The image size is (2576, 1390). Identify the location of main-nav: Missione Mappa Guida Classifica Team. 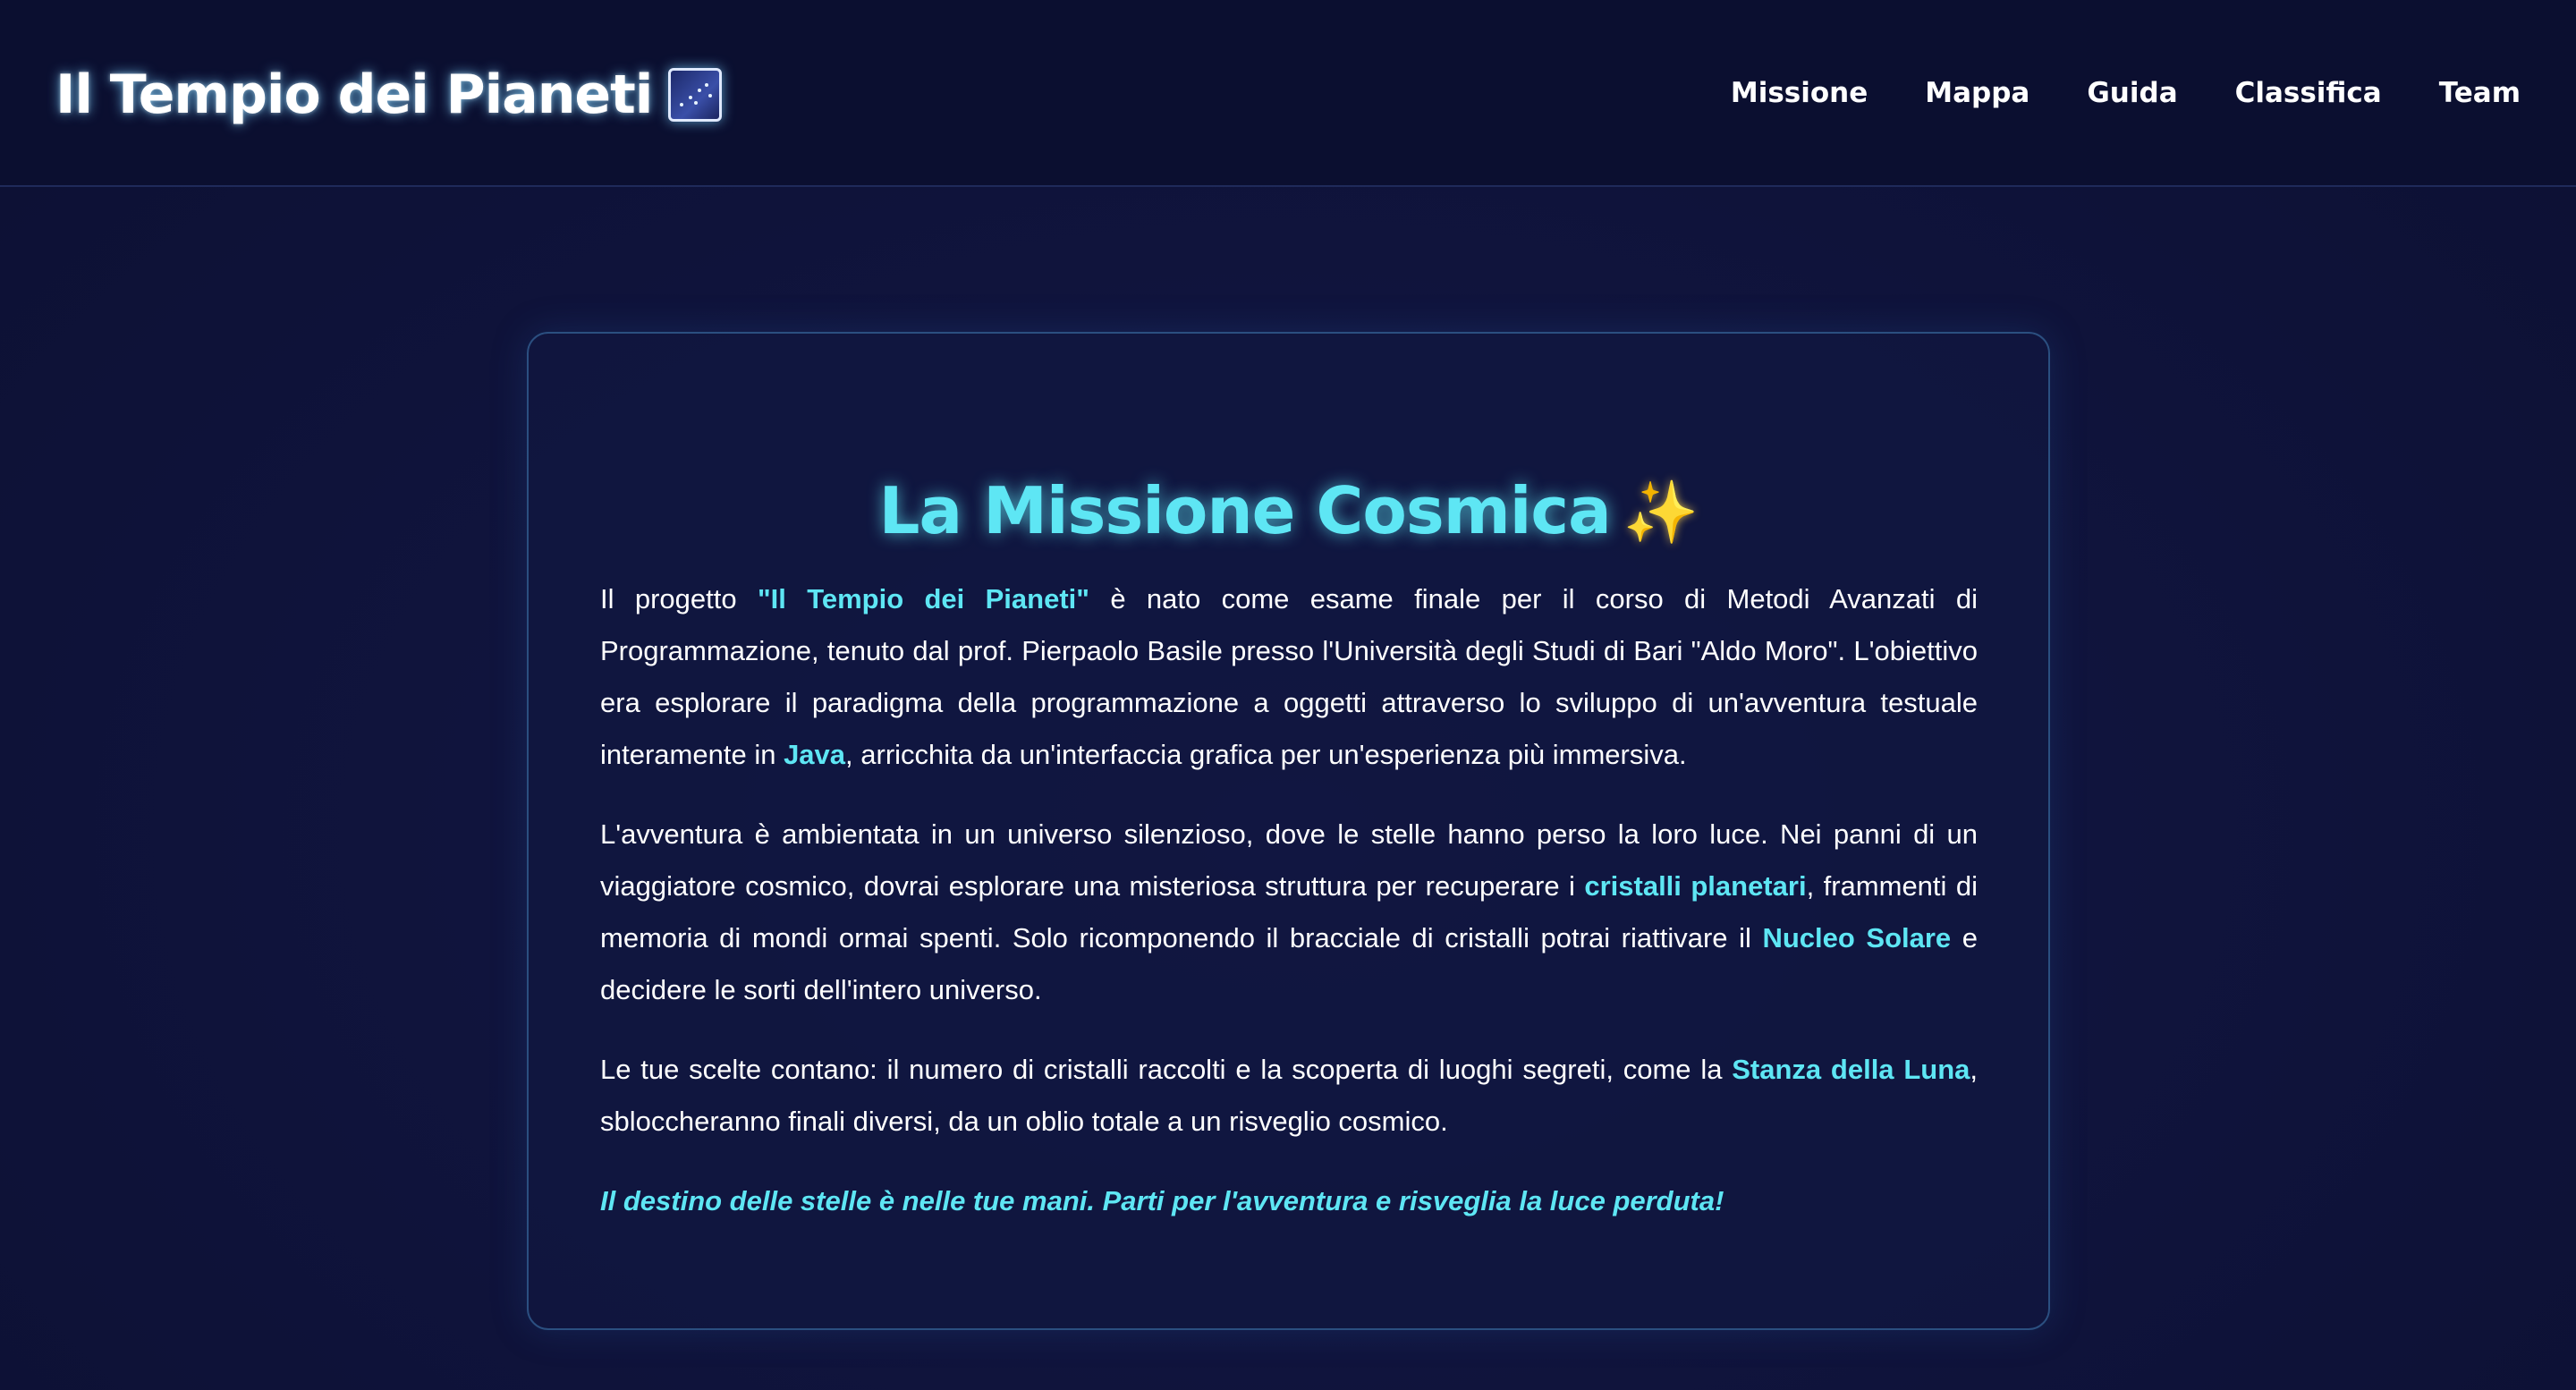
(2097, 93).